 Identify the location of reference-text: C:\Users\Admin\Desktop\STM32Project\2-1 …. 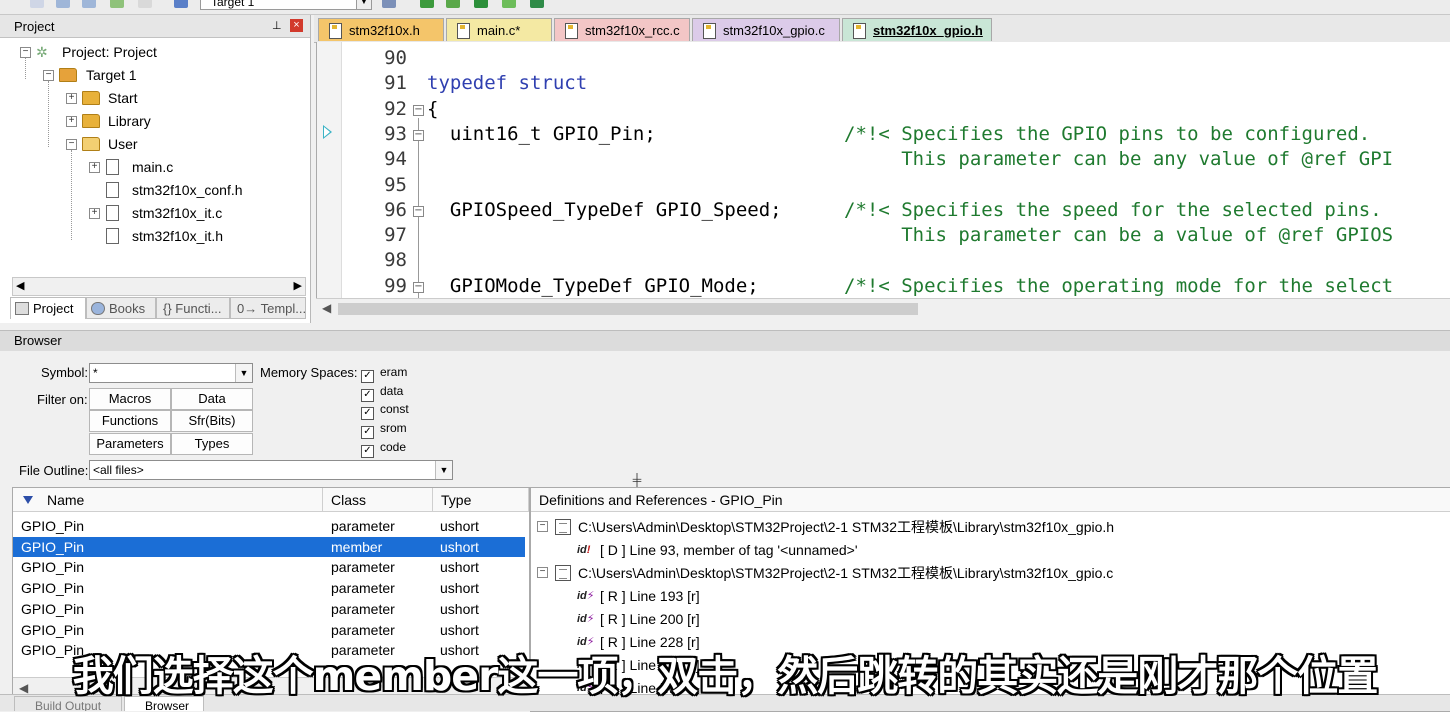
(846, 573).